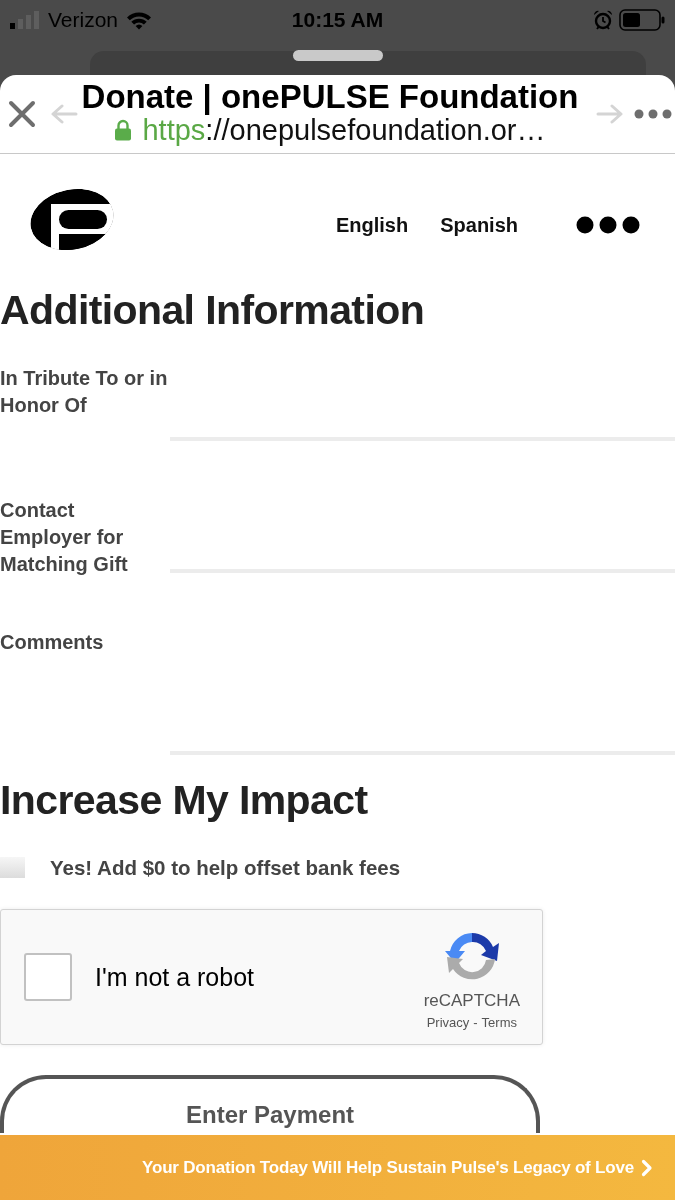  What do you see at coordinates (471, 1001) in the screenshot?
I see `captcha-brand: reCAPTCHA` at bounding box center [471, 1001].